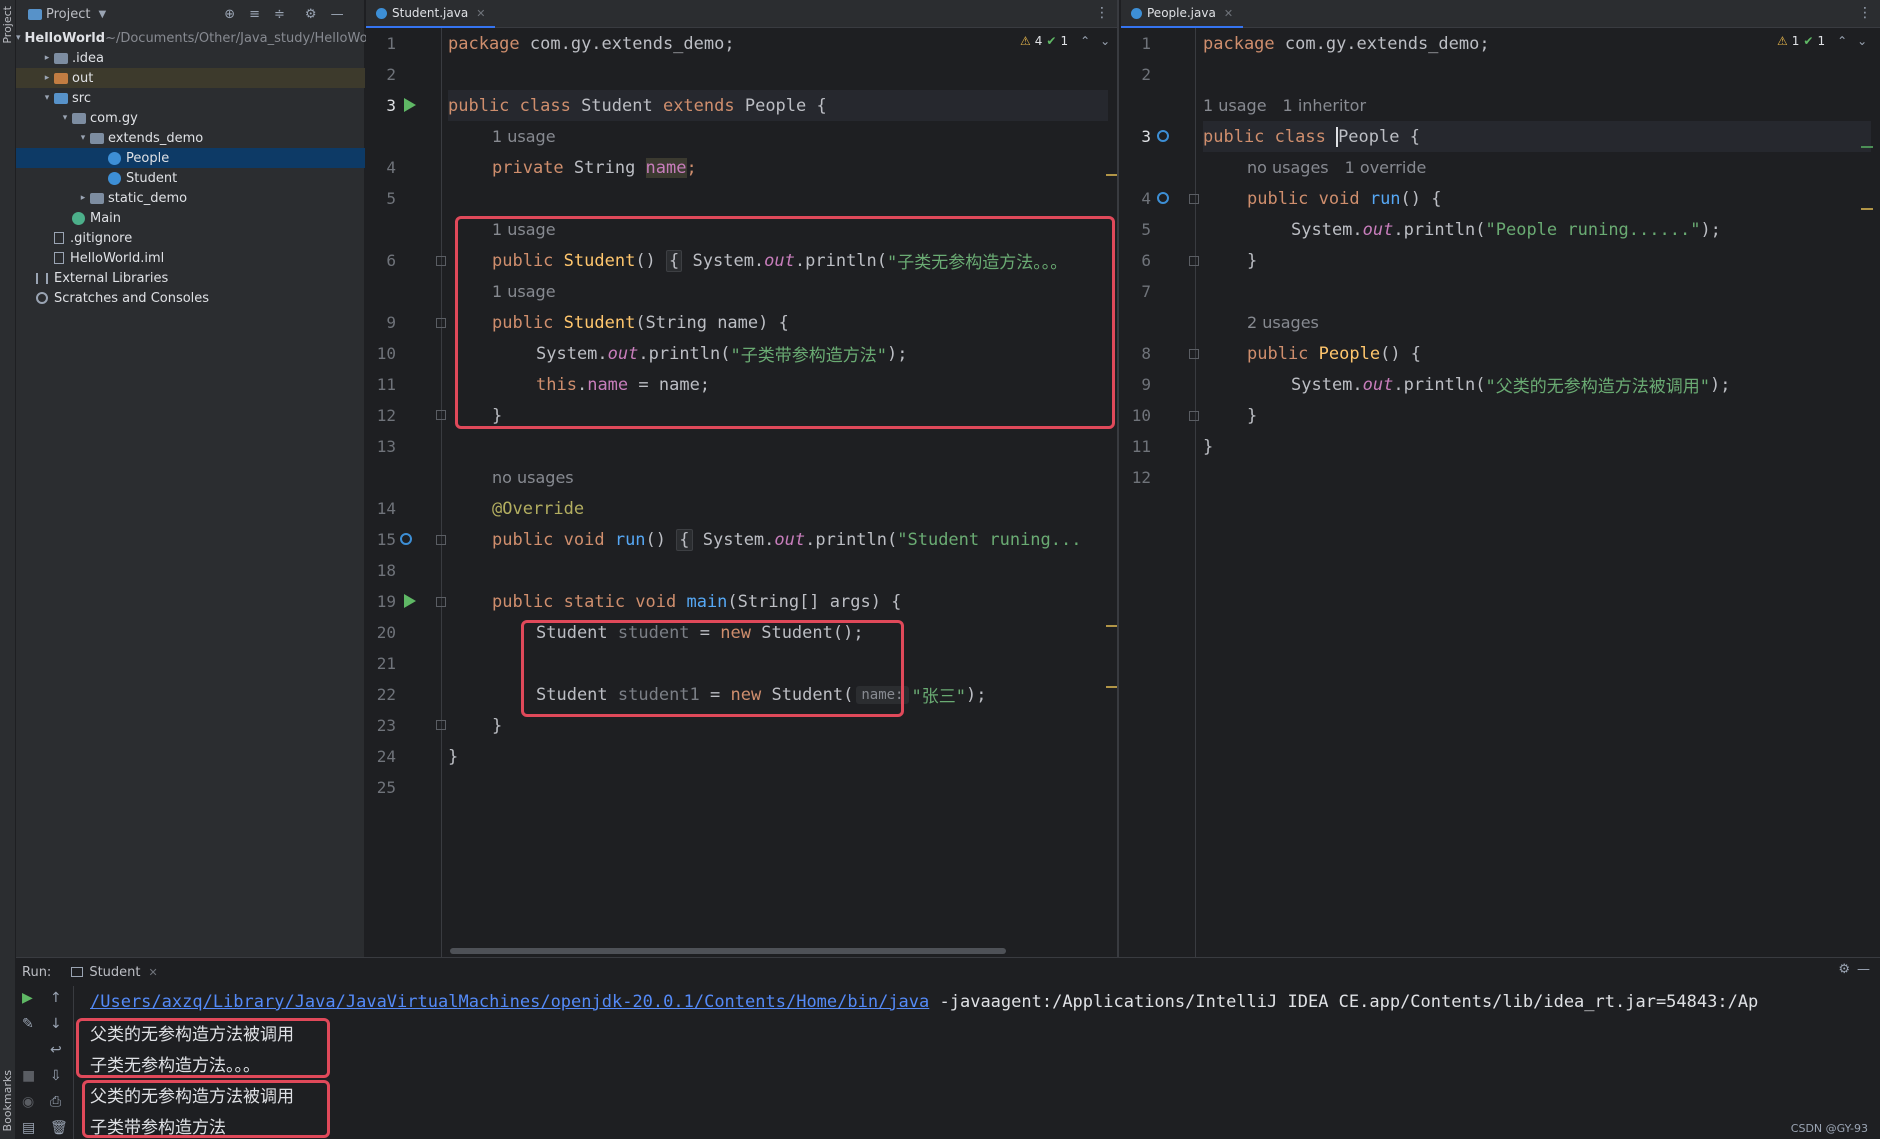  I want to click on trash-icon: 🗑, so click(59, 1128).